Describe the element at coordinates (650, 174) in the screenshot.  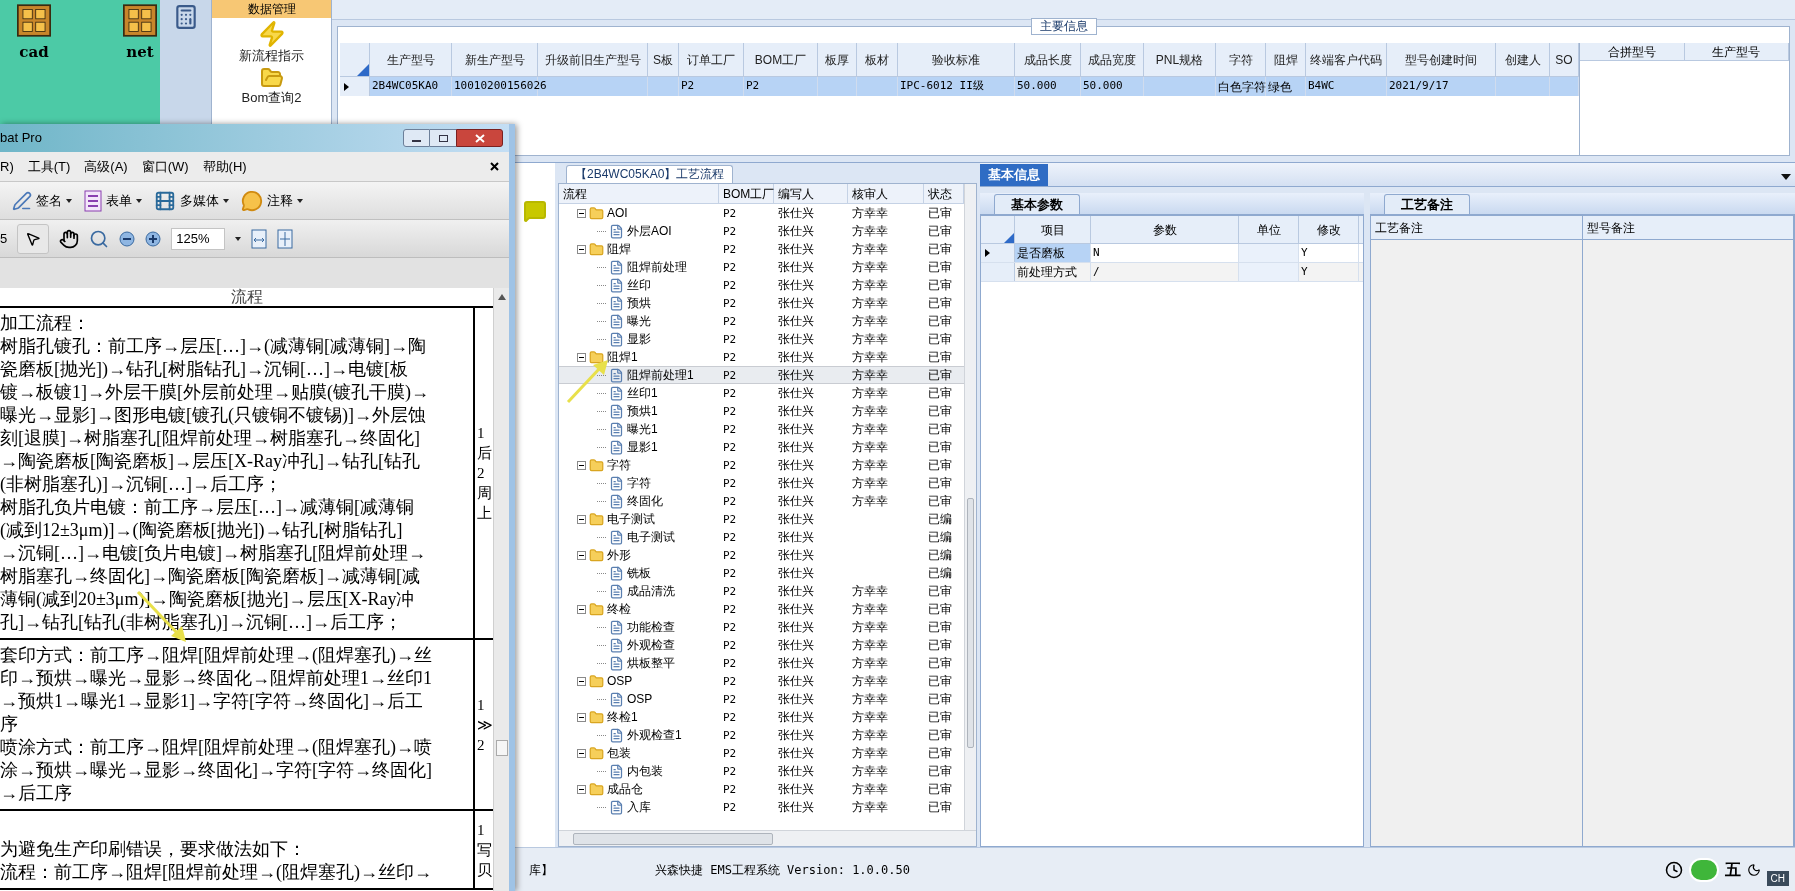
I see `panel-tab: 【2B4WC05KA0】工艺流程` at that location.